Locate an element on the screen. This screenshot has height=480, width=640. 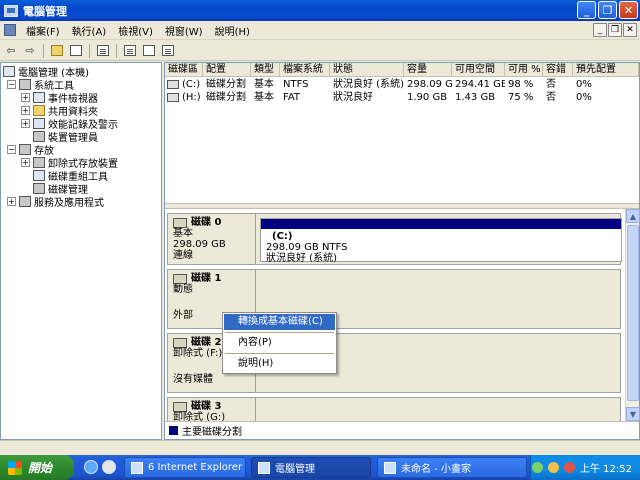
disk-type: 動態 is located at coordinates (183, 289).